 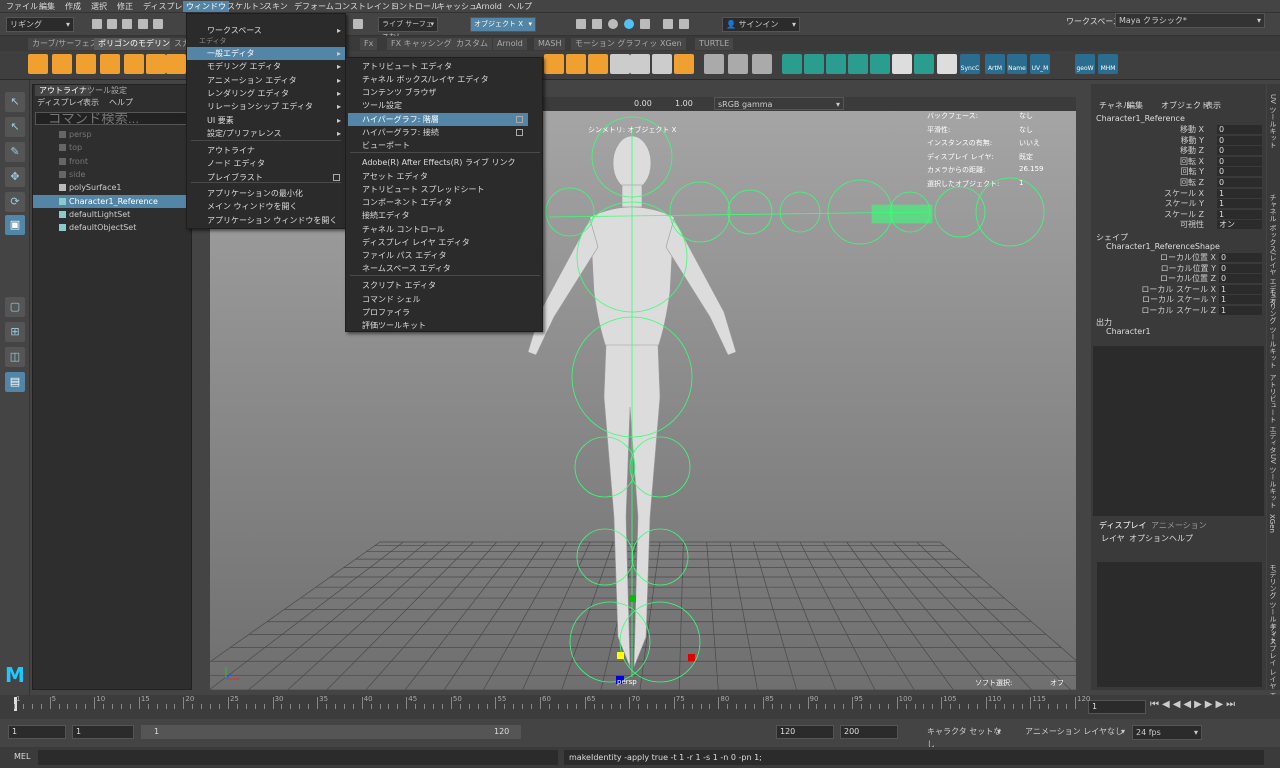 I want to click on general-editor-item-11: 接続エディタ, so click(x=438, y=215).